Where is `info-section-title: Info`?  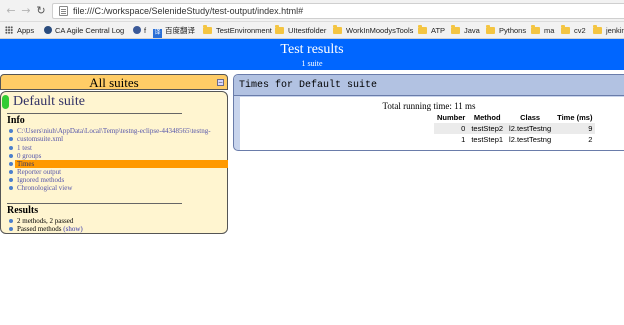 info-section-title: Info is located at coordinates (16, 120).